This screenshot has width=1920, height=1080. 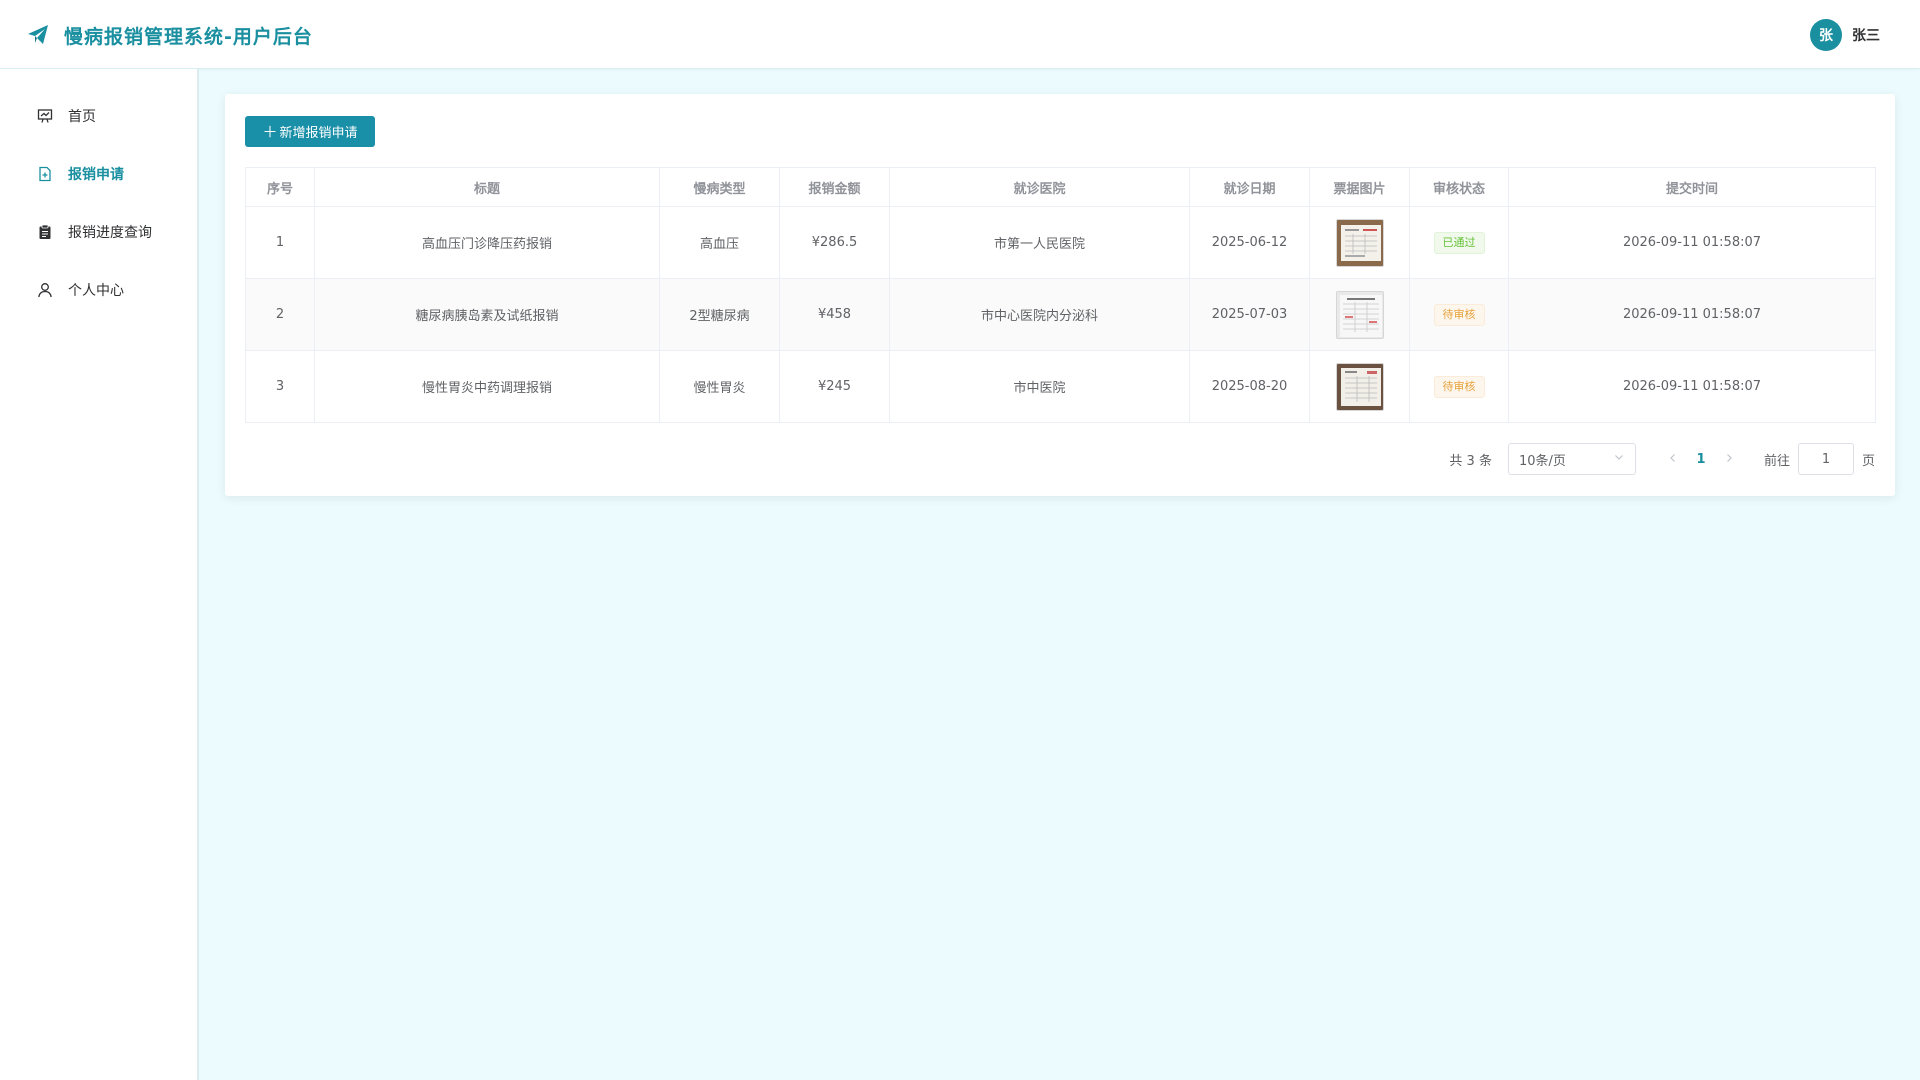 I want to click on cell-amount: ¥286.5, so click(x=834, y=242).